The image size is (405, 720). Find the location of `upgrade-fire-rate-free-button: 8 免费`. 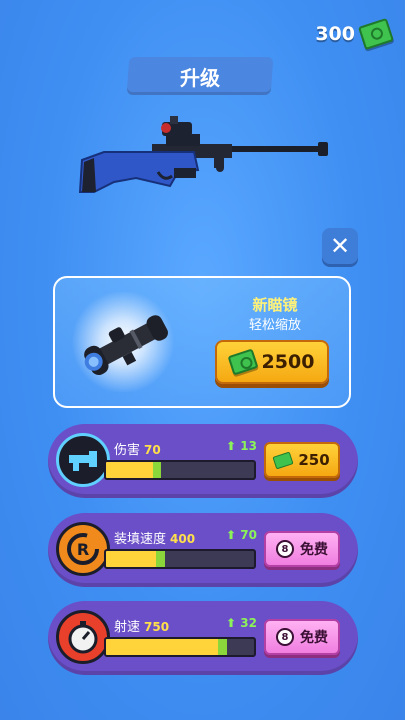

upgrade-fire-rate-free-button: 8 免费 is located at coordinates (302, 637).